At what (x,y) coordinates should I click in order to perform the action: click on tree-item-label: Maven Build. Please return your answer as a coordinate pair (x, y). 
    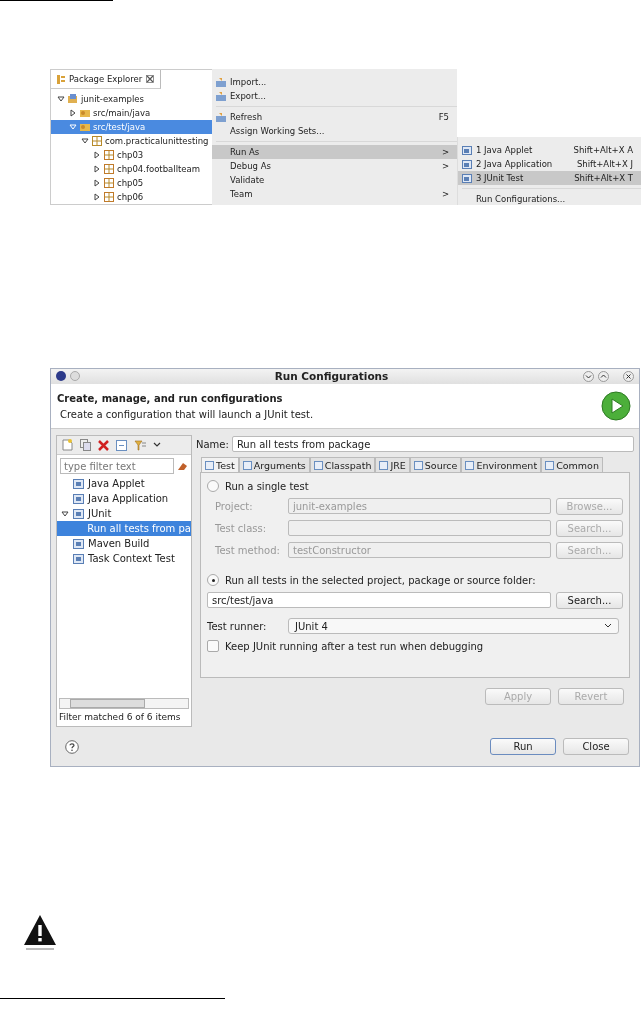
    Looking at the image, I should click on (119, 544).